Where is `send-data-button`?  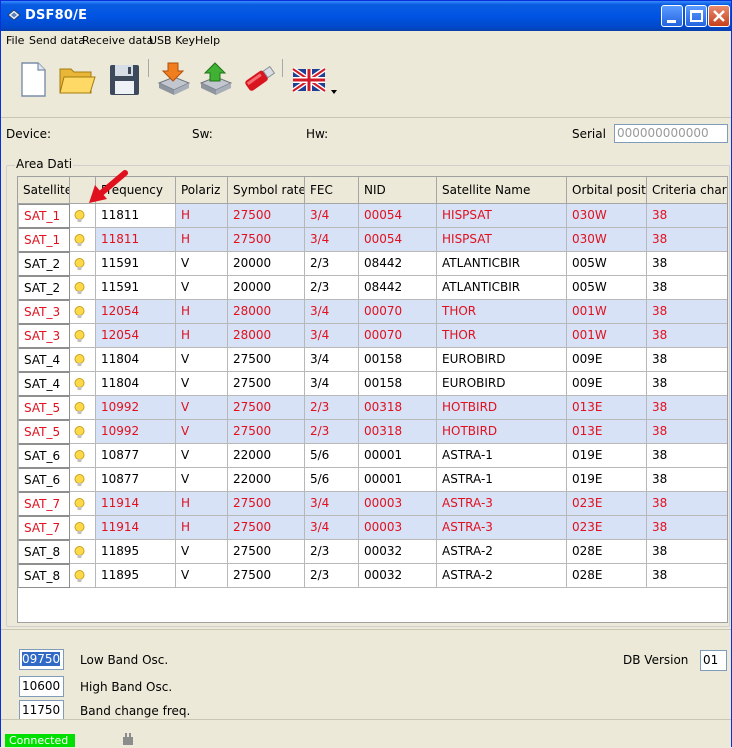 send-data-button is located at coordinates (174, 79).